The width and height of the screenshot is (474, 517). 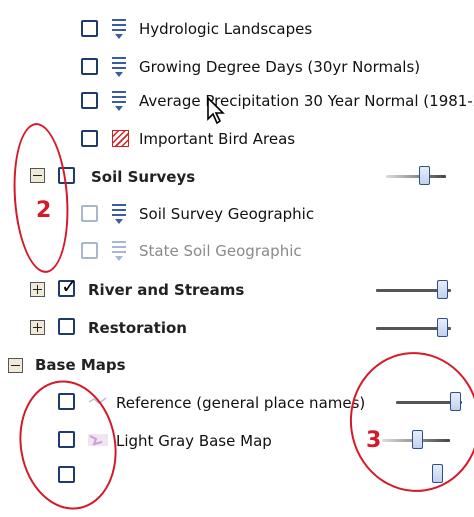 What do you see at coordinates (240, 403) in the screenshot?
I see `reference-label: Reference (general place names)` at bounding box center [240, 403].